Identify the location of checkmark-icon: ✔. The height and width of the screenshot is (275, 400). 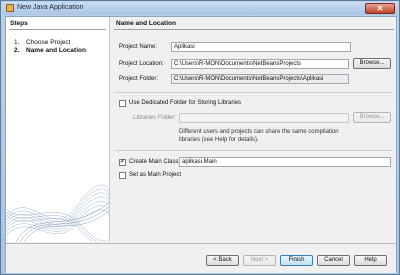
(123, 162).